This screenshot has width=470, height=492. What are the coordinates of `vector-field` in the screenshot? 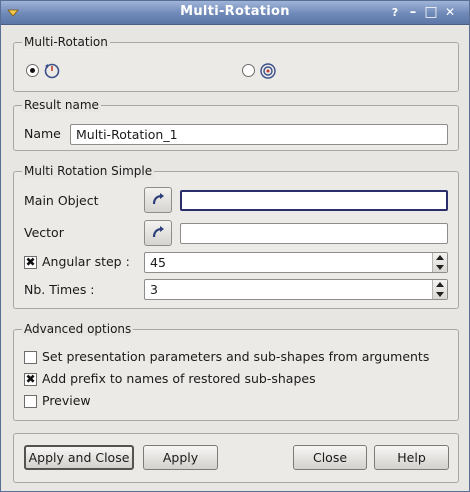 It's located at (314, 233).